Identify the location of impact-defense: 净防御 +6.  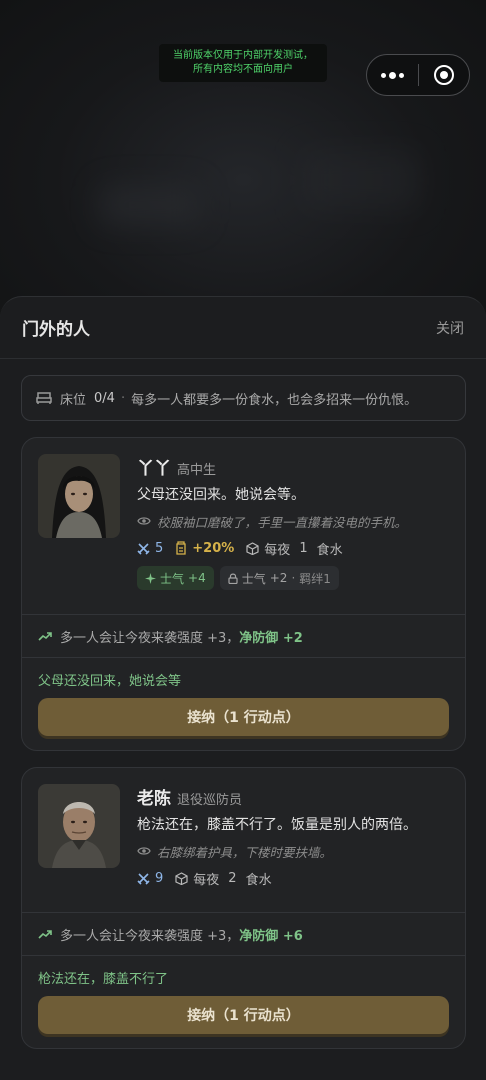
(271, 936).